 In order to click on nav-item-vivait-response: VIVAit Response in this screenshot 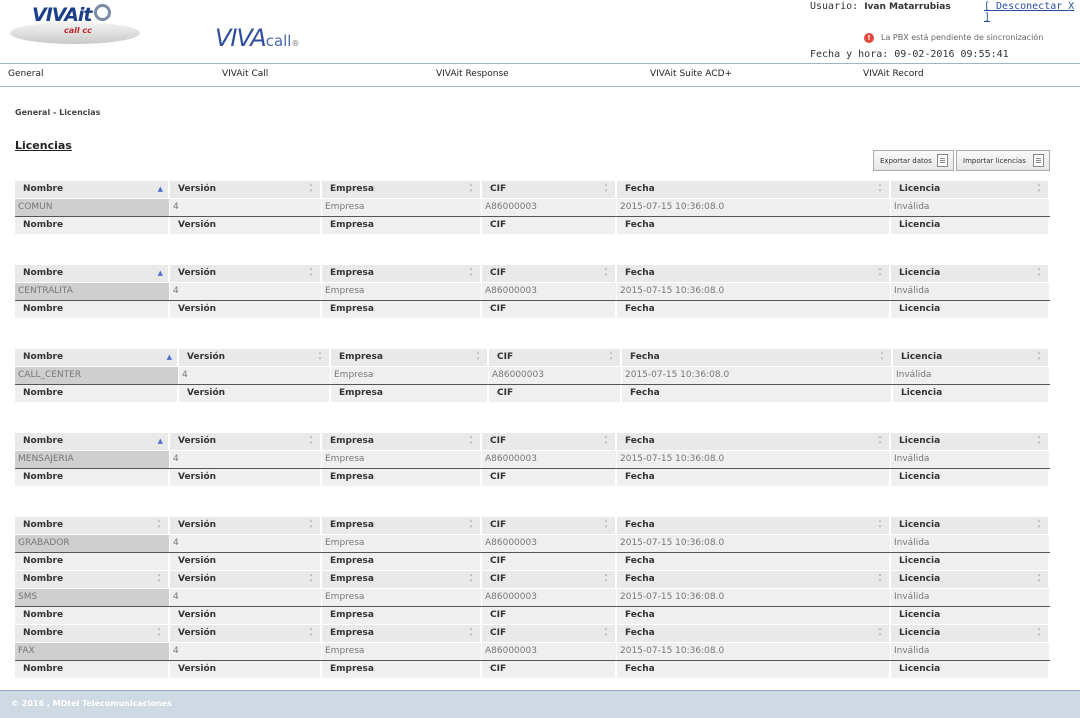, I will do `click(472, 74)`.